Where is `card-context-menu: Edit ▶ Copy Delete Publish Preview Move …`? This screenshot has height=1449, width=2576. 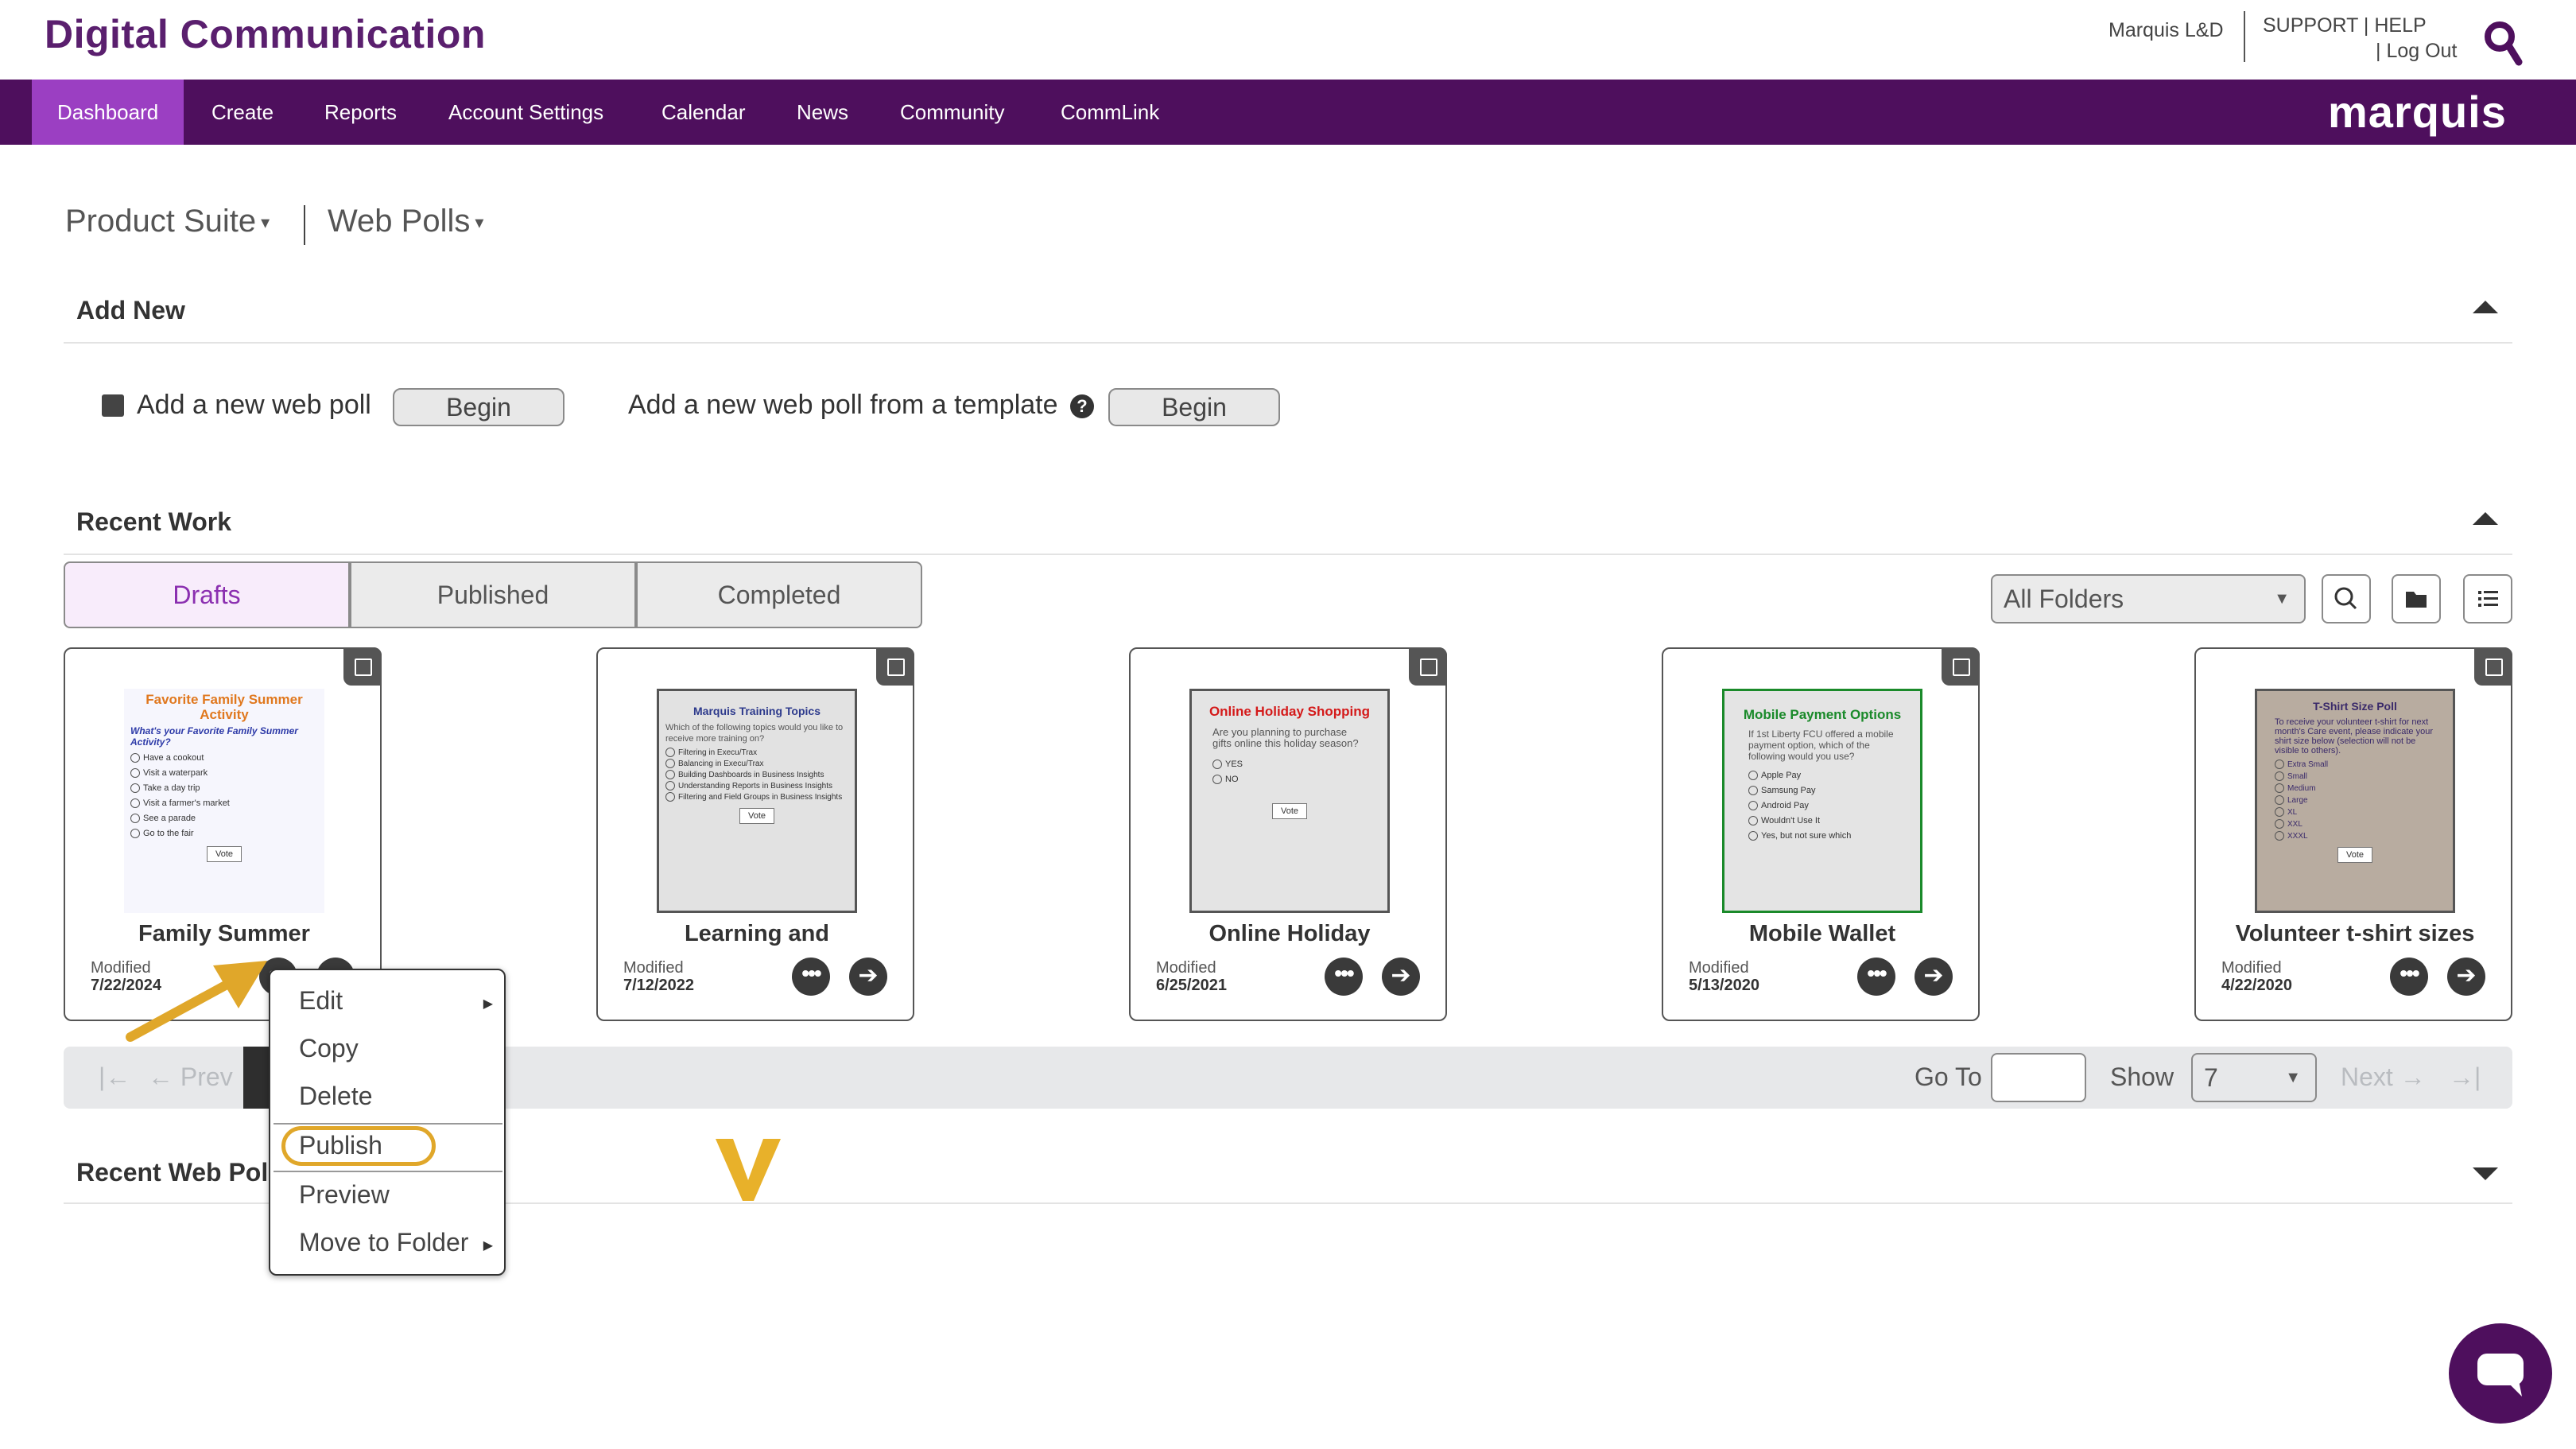 card-context-menu: Edit ▶ Copy Delete Publish Preview Move … is located at coordinates (387, 1122).